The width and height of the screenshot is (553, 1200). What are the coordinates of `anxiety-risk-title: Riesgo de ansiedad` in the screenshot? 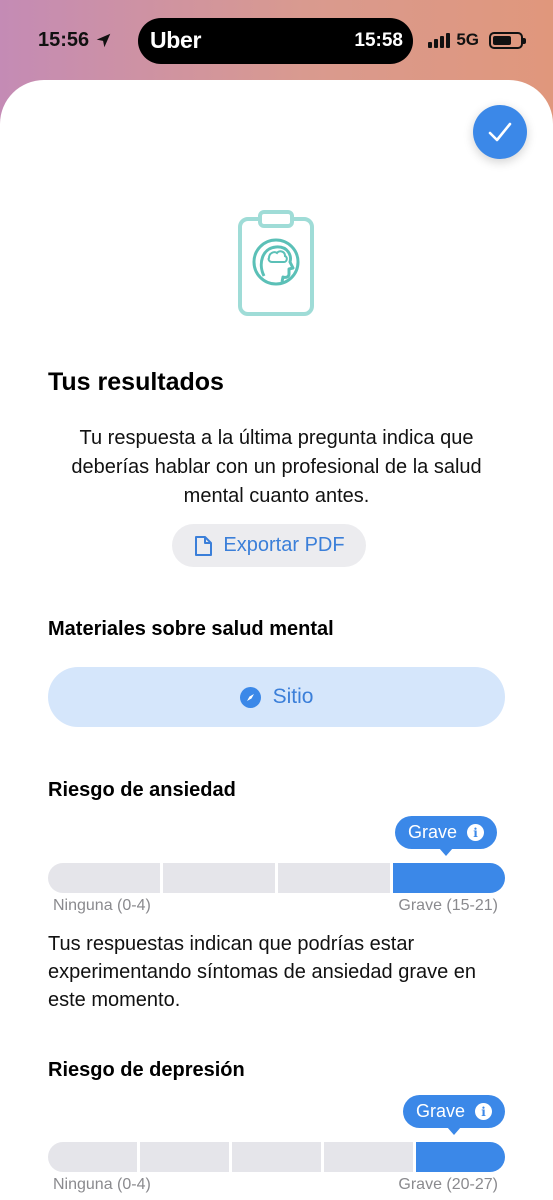 It's located at (142, 790).